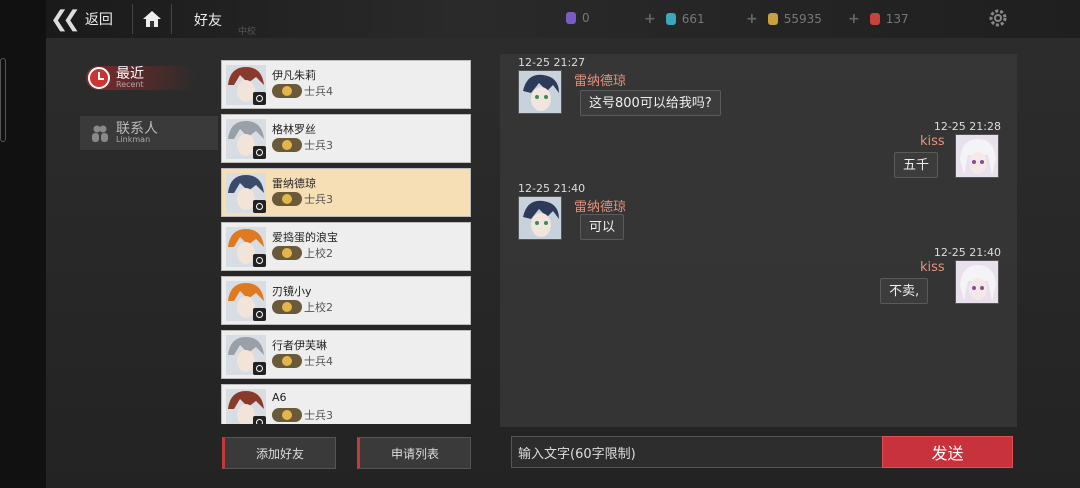 This screenshot has height=488, width=1080. What do you see at coordinates (346, 246) in the screenshot?
I see `friend-list-item: 爱捣蛋的浪宝上校2` at bounding box center [346, 246].